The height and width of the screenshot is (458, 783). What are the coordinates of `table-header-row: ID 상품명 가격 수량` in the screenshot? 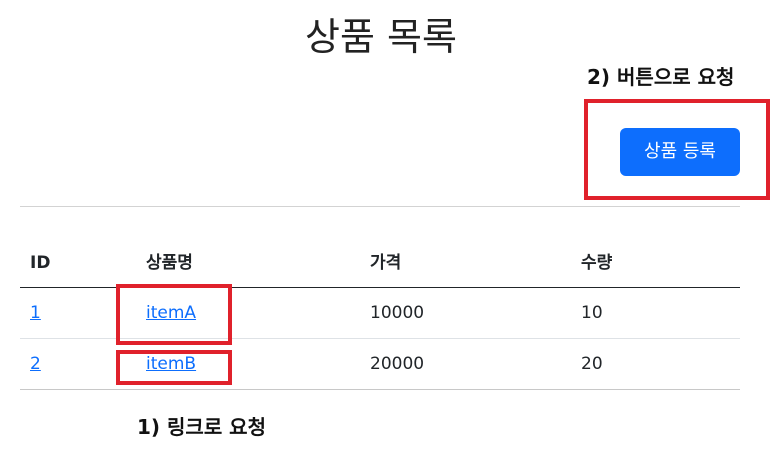 It's located at (380, 263).